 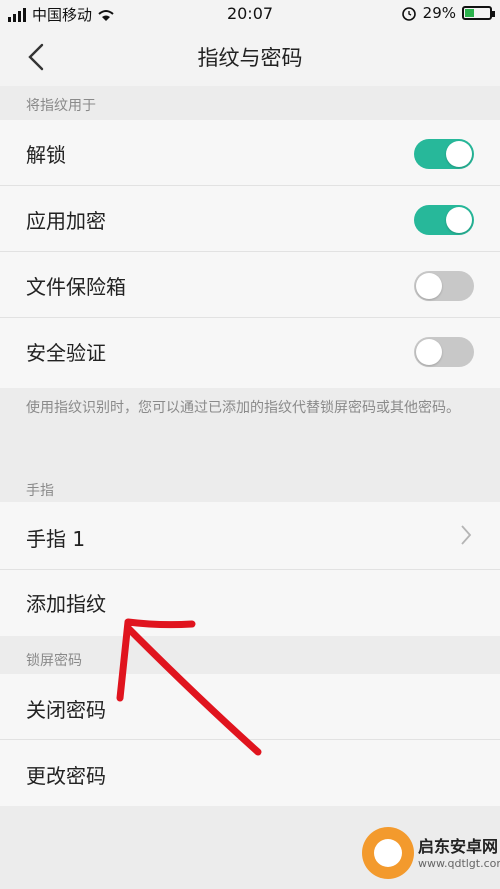 I want to click on finger-row-1: 手指 1, so click(x=250, y=536).